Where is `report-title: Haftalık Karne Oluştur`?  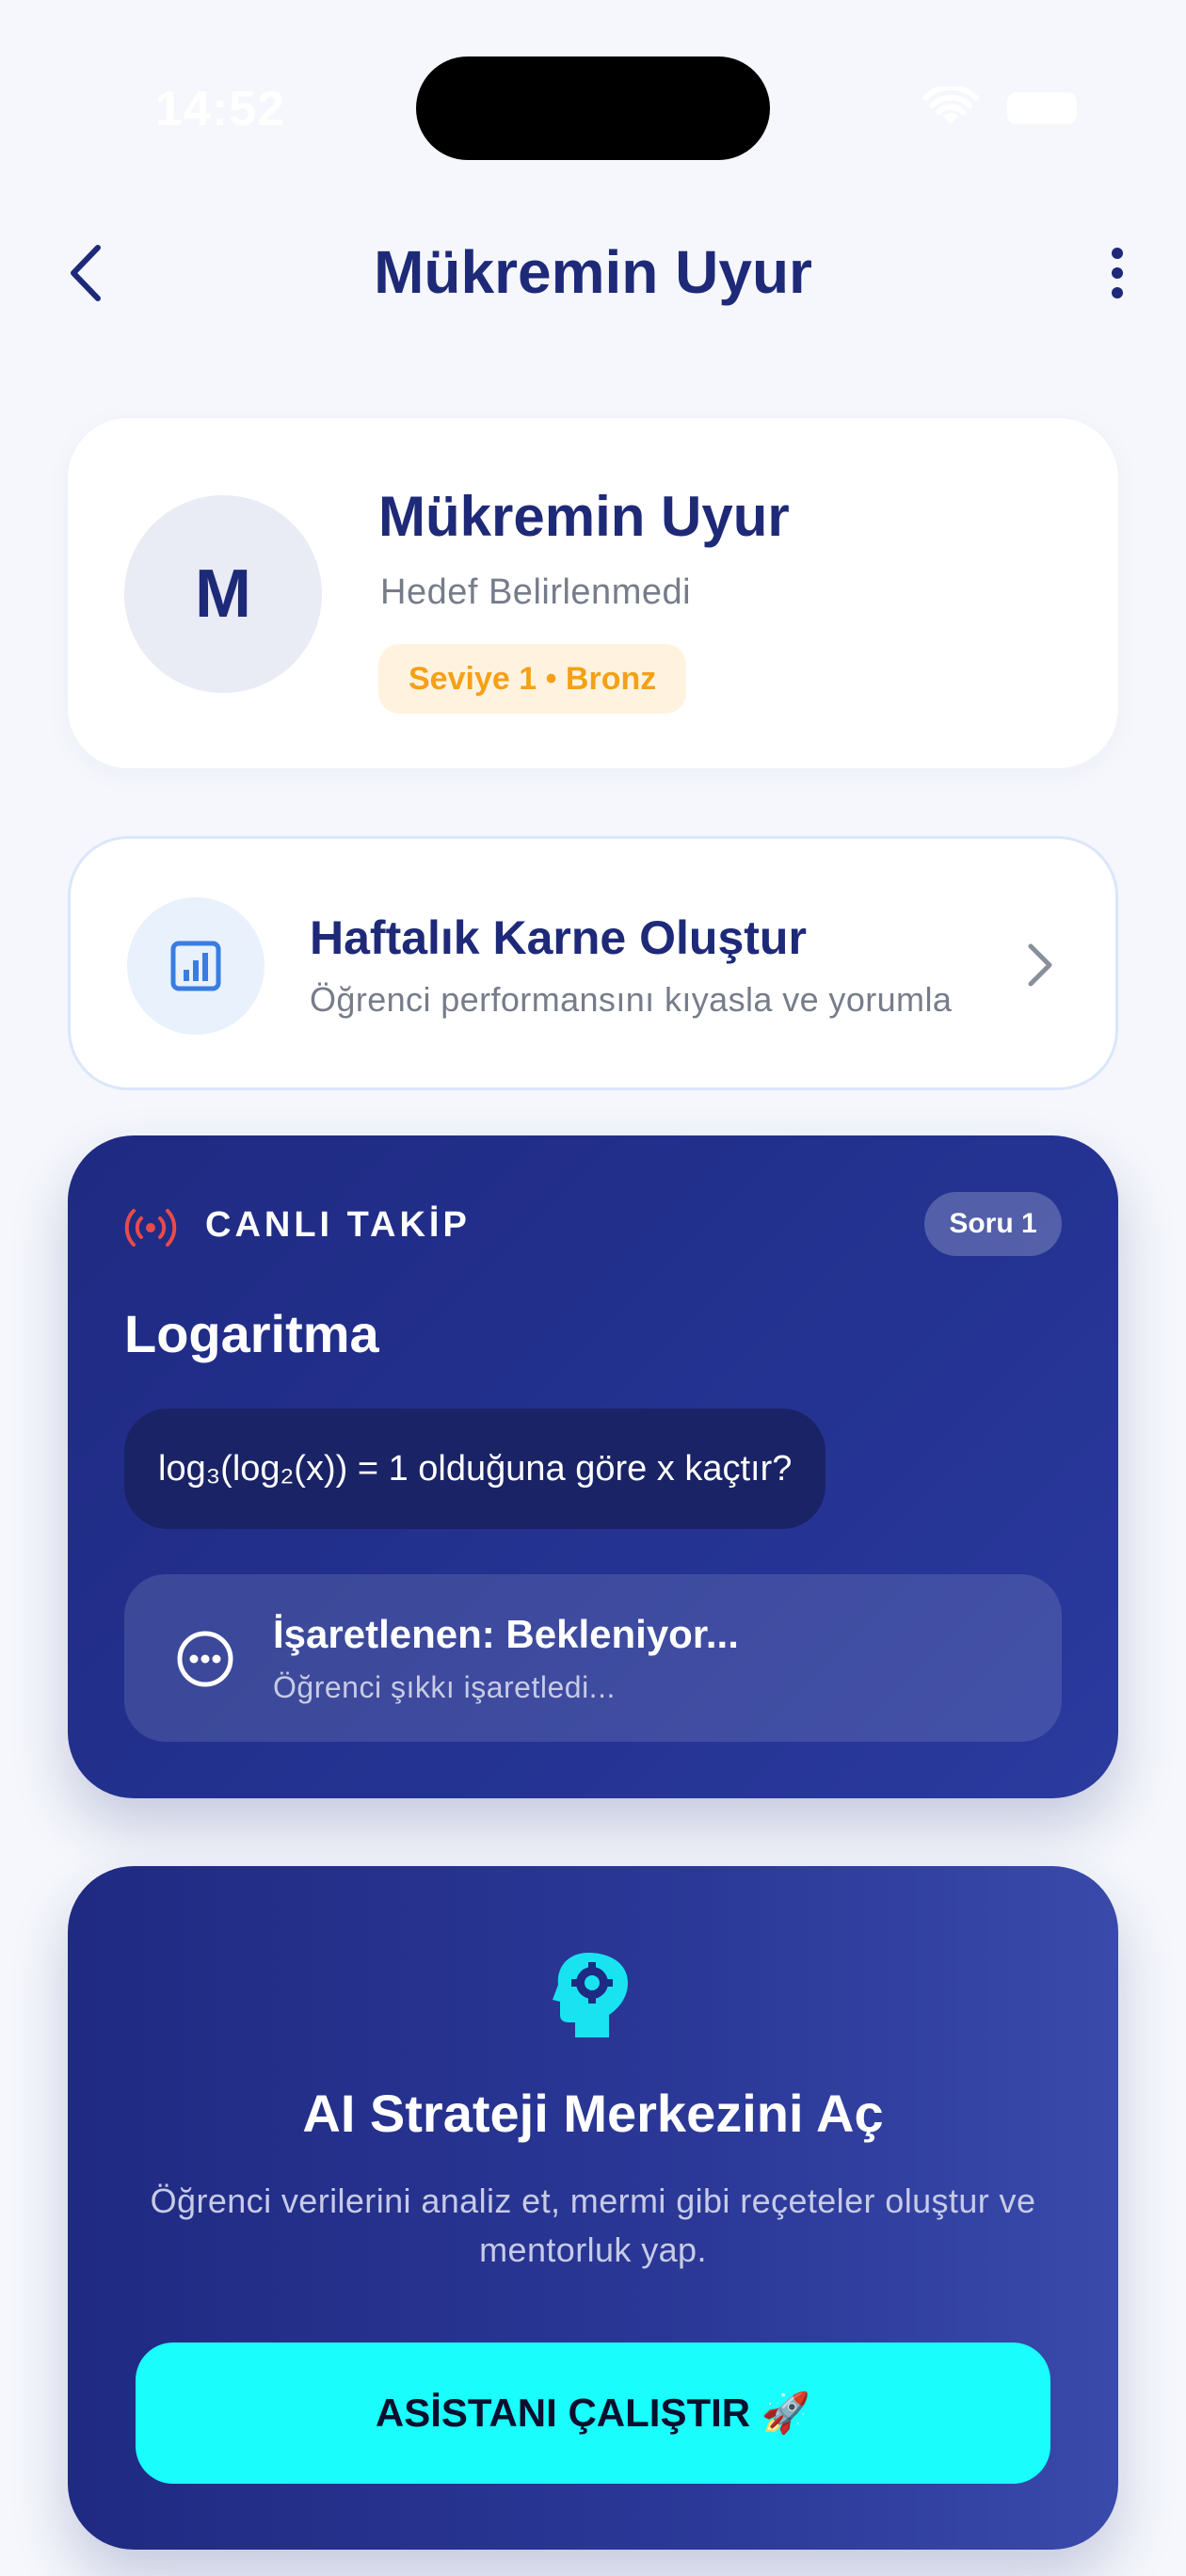
report-title: Haftalık Karne Oluştur is located at coordinates (558, 937).